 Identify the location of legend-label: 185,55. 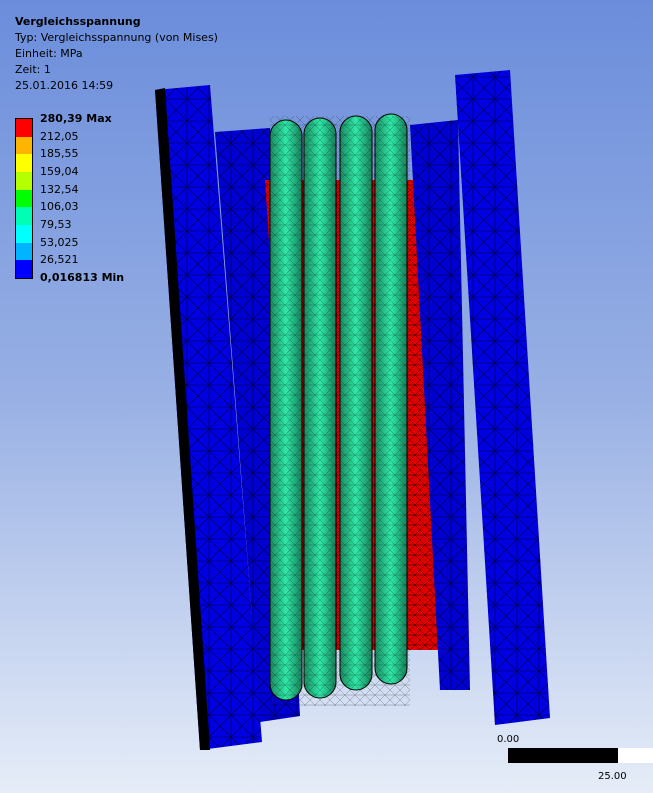
(59, 154).